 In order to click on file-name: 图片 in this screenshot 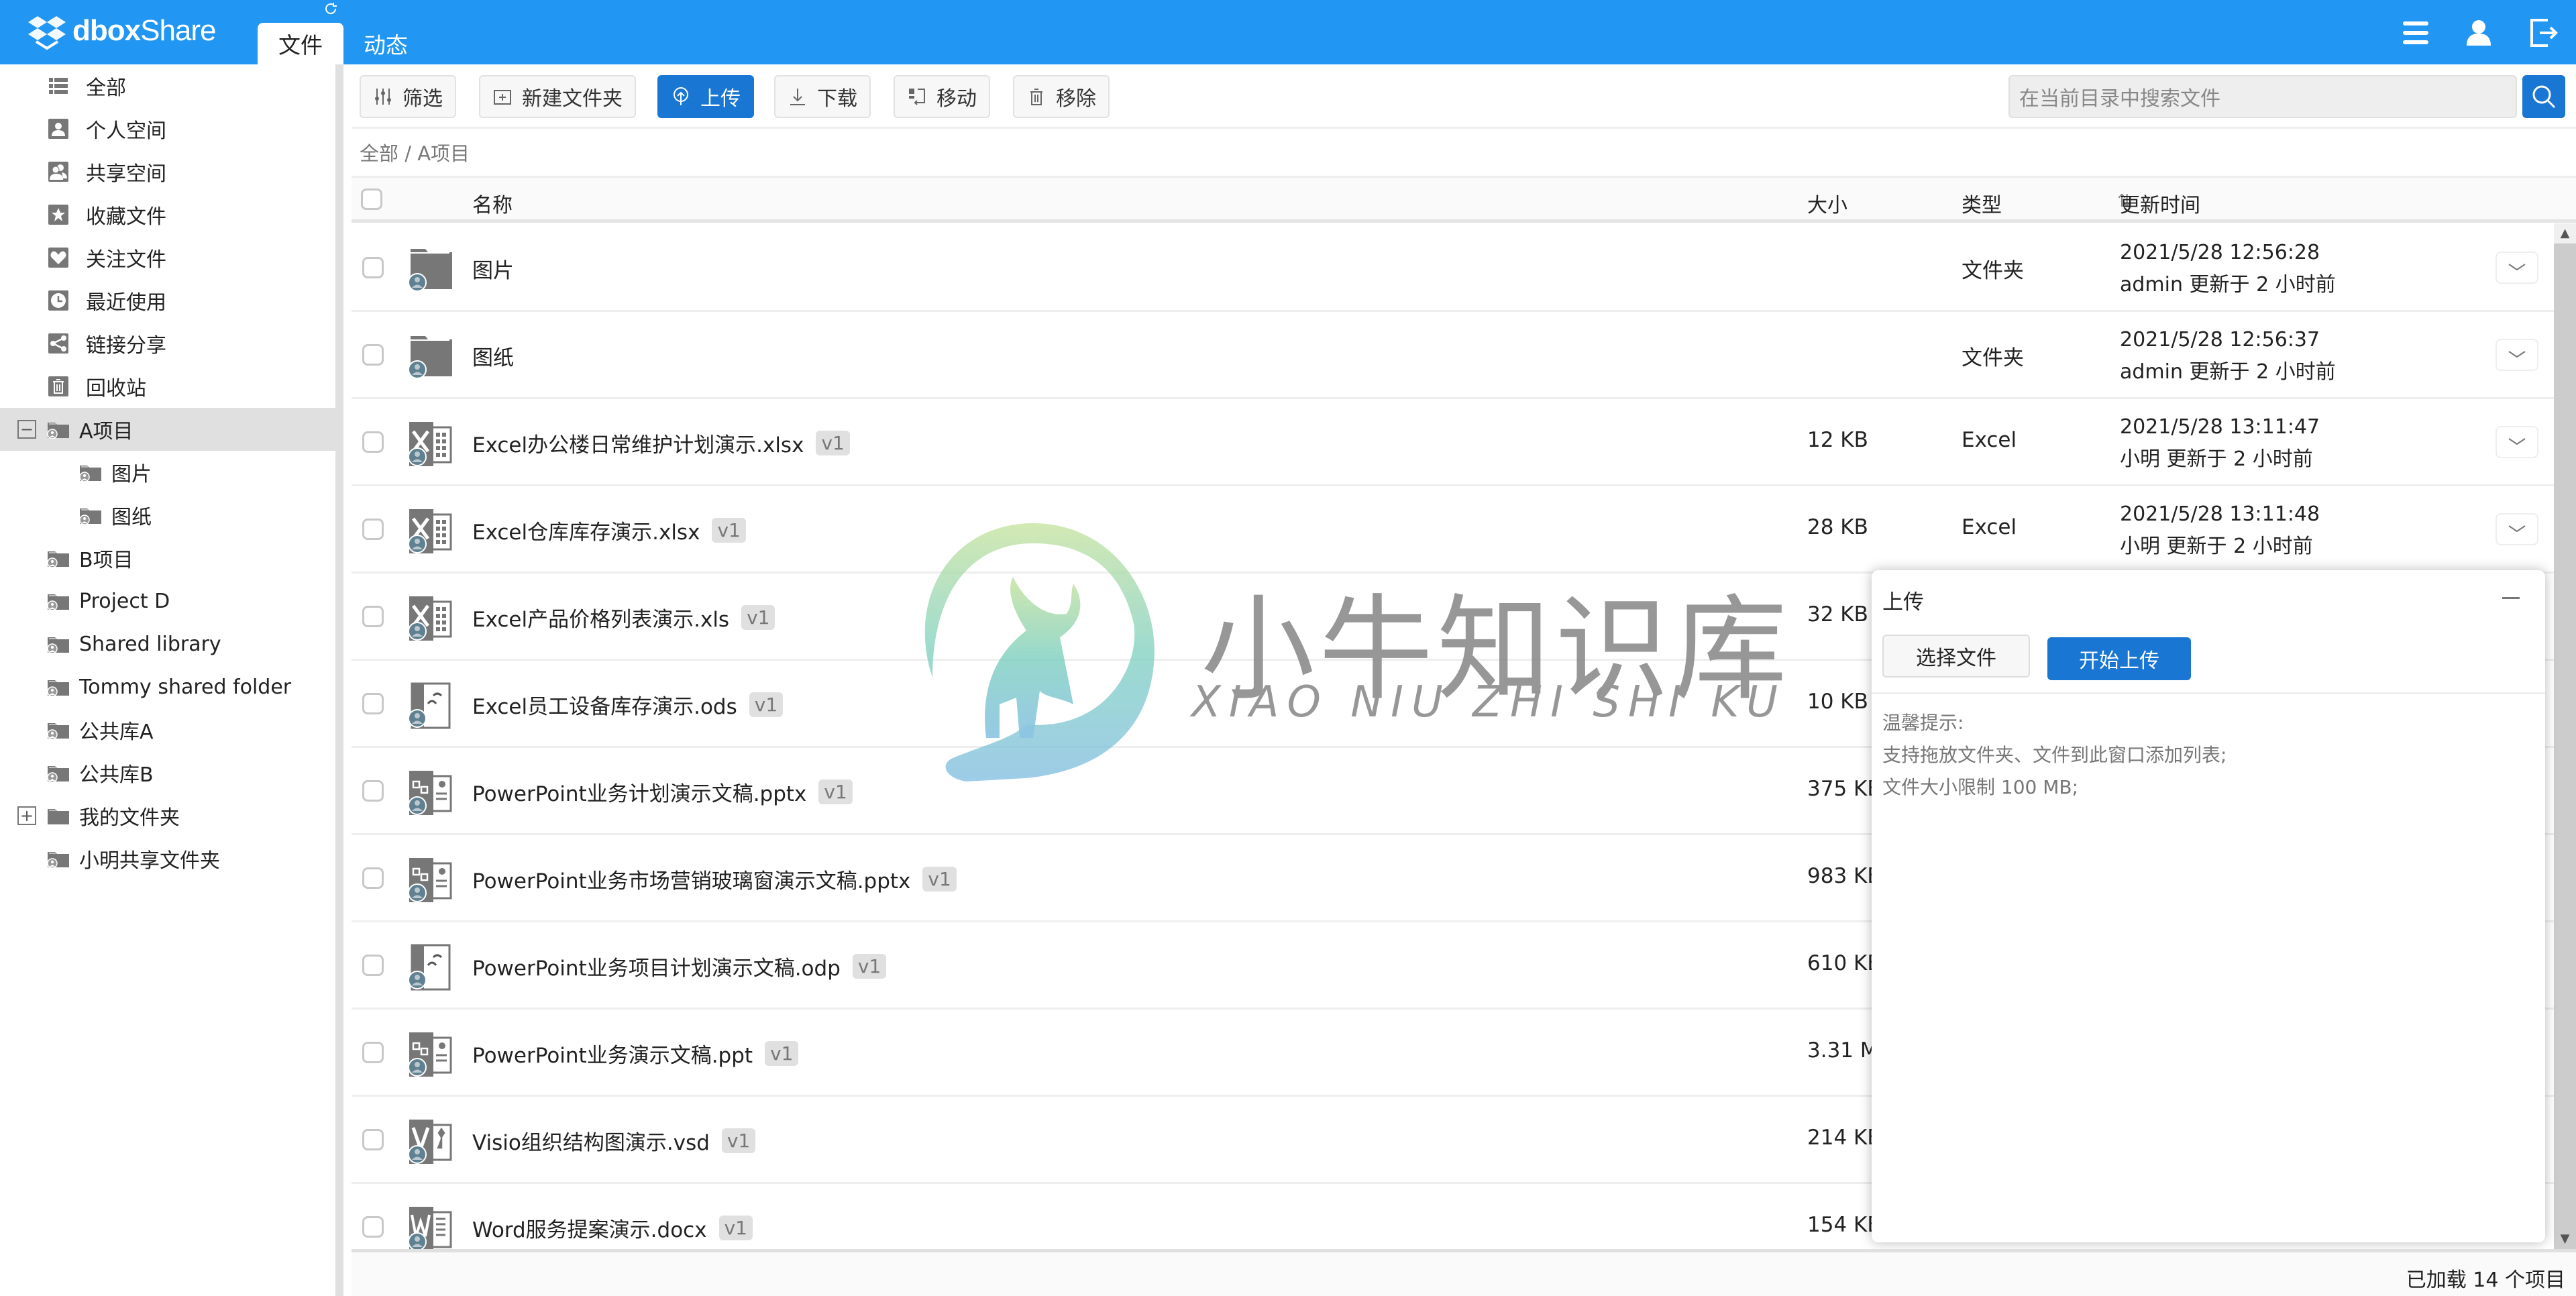, I will do `click(493, 269)`.